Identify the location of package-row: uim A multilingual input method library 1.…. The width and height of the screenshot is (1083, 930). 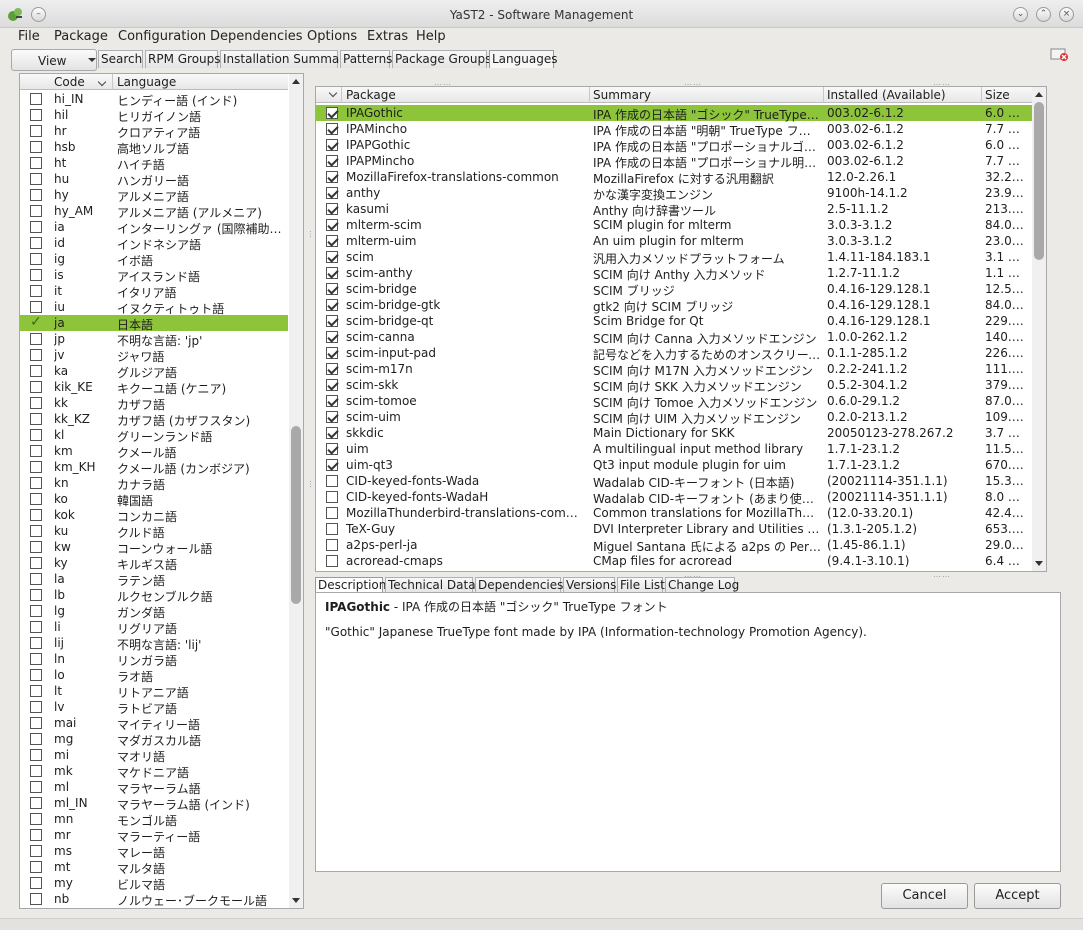
(674, 449).